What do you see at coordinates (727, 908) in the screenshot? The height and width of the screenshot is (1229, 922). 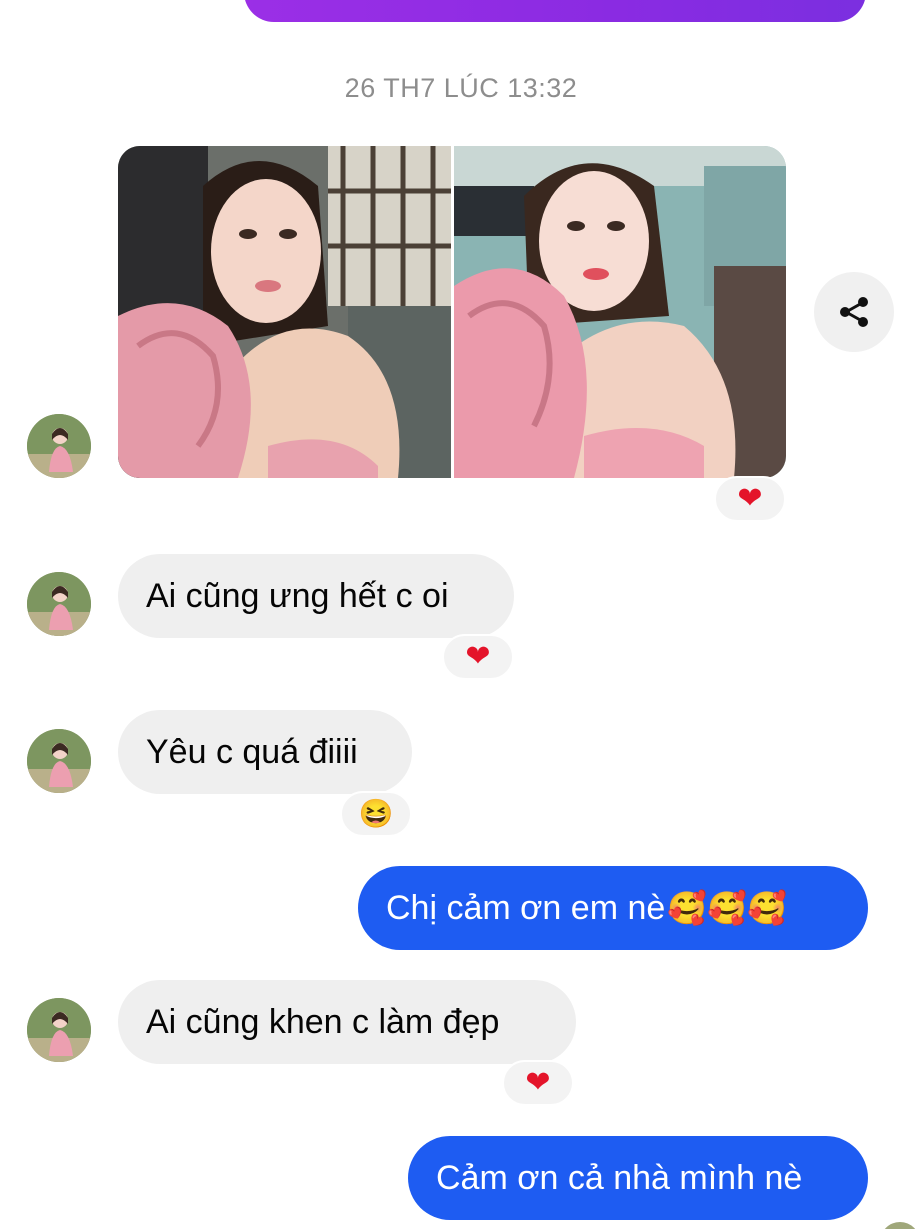 I see `smiling-hearts-emoji-icon: 🥰🥰🥰` at bounding box center [727, 908].